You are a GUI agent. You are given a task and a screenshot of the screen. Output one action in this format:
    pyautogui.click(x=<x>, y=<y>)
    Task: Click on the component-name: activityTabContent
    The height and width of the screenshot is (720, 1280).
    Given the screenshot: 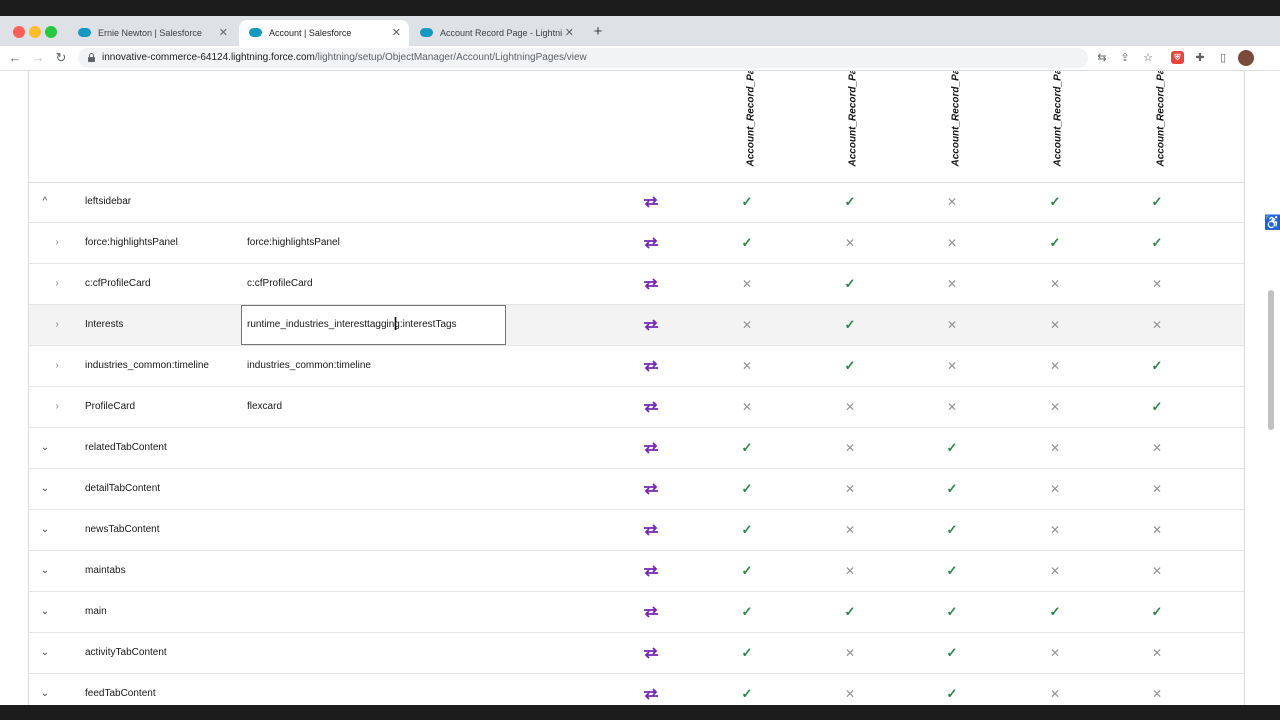 What is the action you would take?
    pyautogui.click(x=126, y=652)
    